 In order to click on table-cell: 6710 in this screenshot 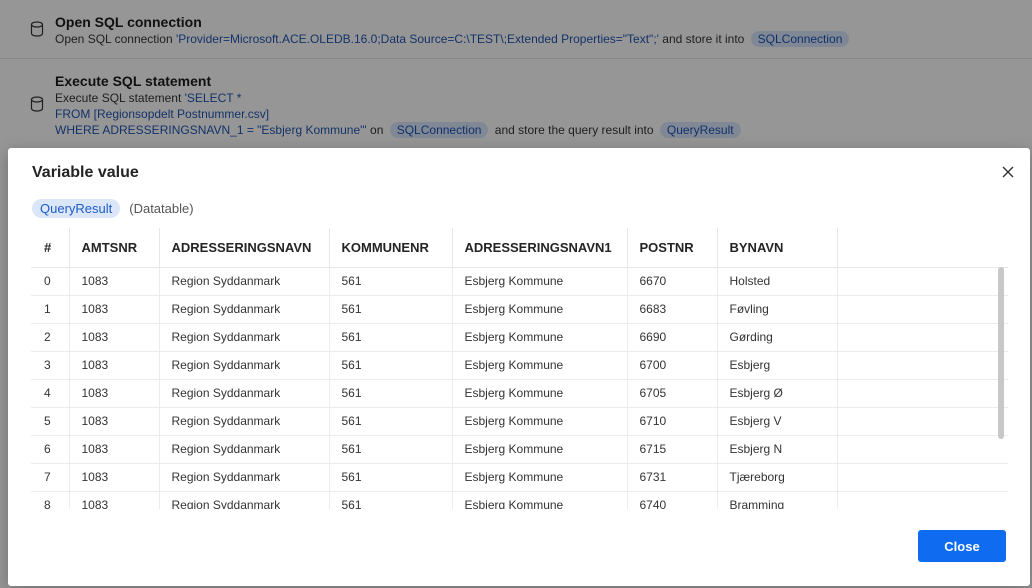, I will do `click(672, 421)`.